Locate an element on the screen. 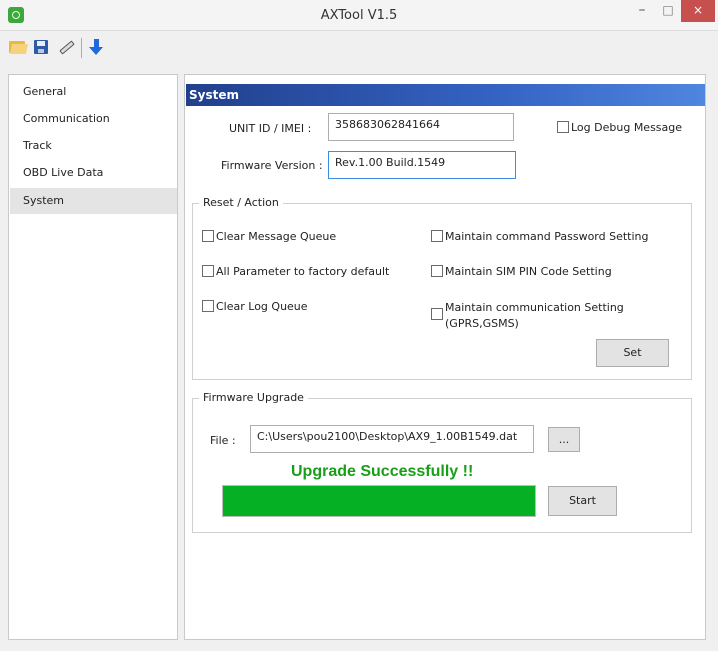 The height and width of the screenshot is (651, 718). maximize-button: □ is located at coordinates (668, 11).